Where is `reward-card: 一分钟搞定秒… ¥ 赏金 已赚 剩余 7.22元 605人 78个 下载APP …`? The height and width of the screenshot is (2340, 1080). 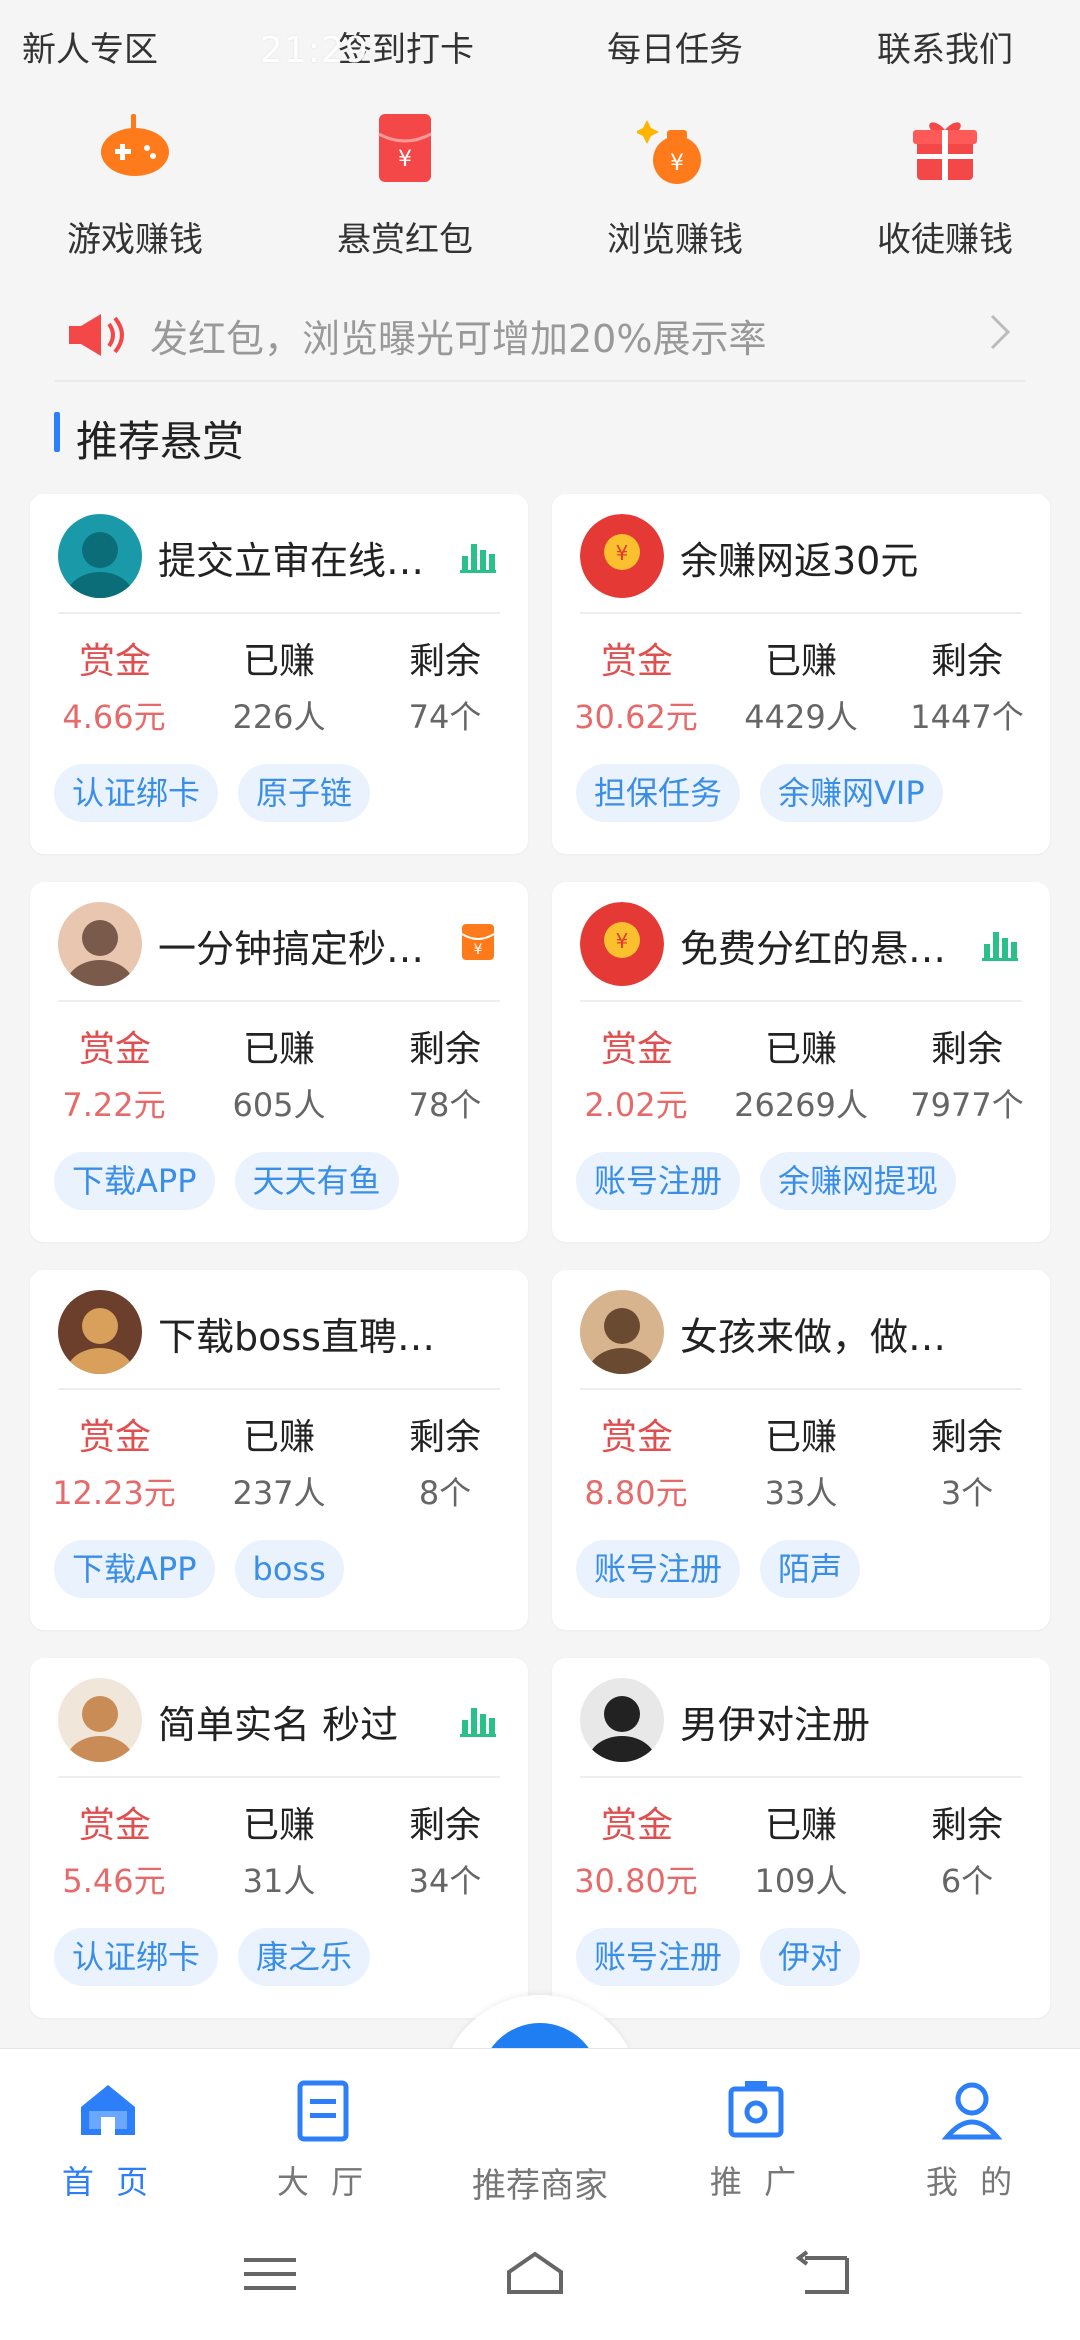 reward-card: 一分钟搞定秒… ¥ 赏金 已赚 剩余 7.22元 605人 78个 下载APP … is located at coordinates (279, 1062).